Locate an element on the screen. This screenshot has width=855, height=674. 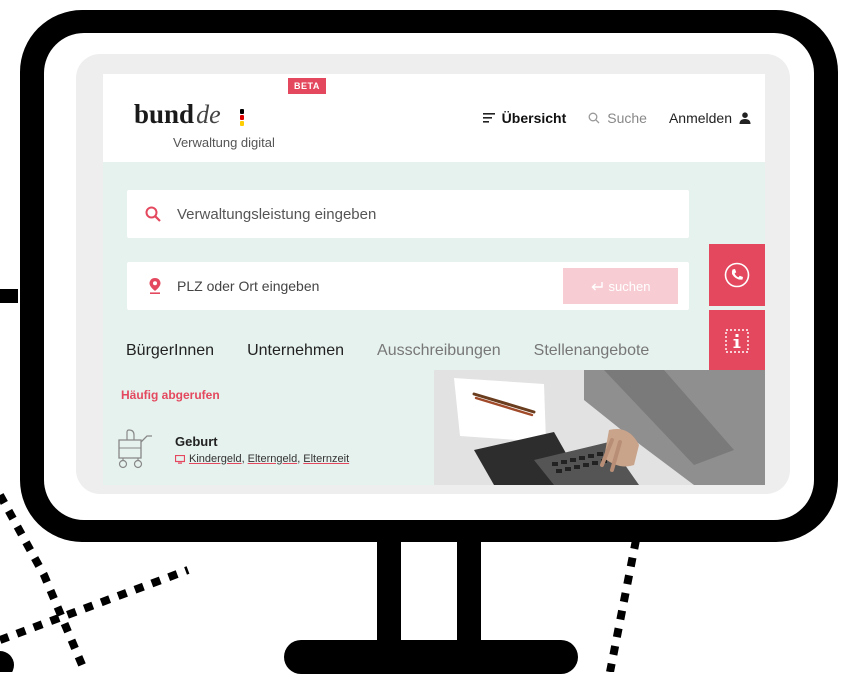
search-button: suchen is located at coordinates (620, 286).